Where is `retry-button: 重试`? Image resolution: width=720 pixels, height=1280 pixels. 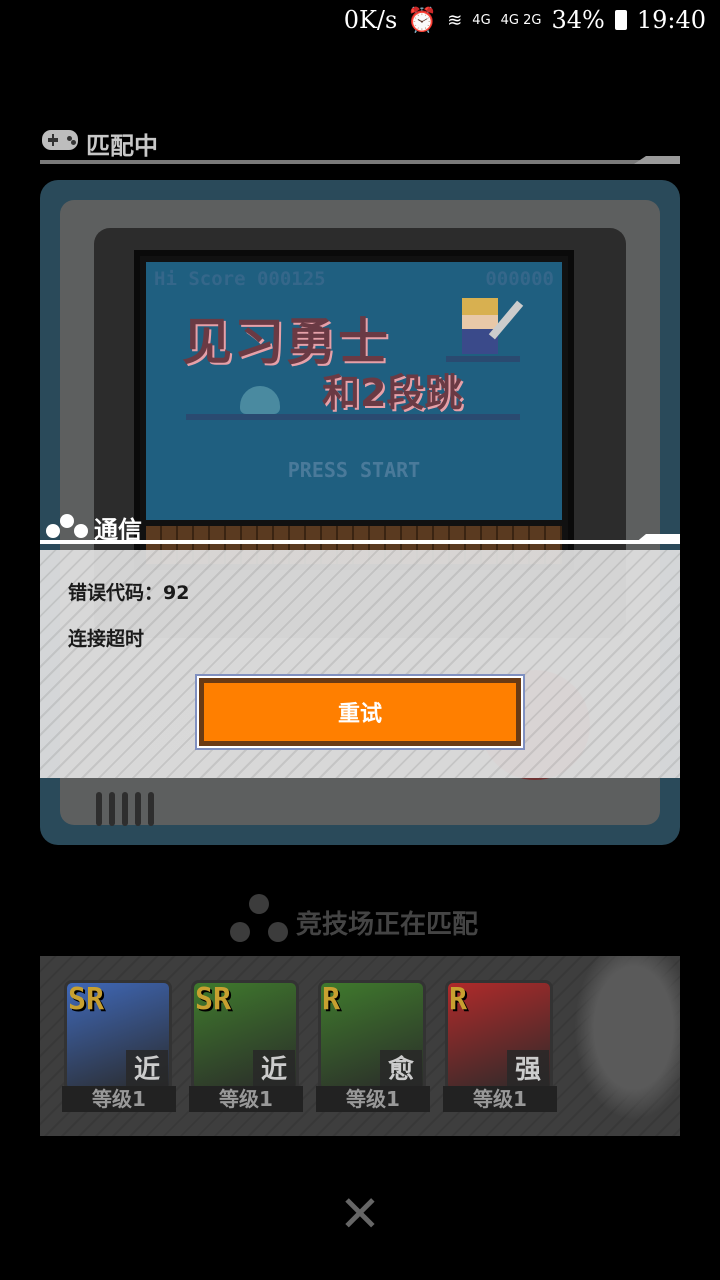
retry-button: 重试 is located at coordinates (360, 712).